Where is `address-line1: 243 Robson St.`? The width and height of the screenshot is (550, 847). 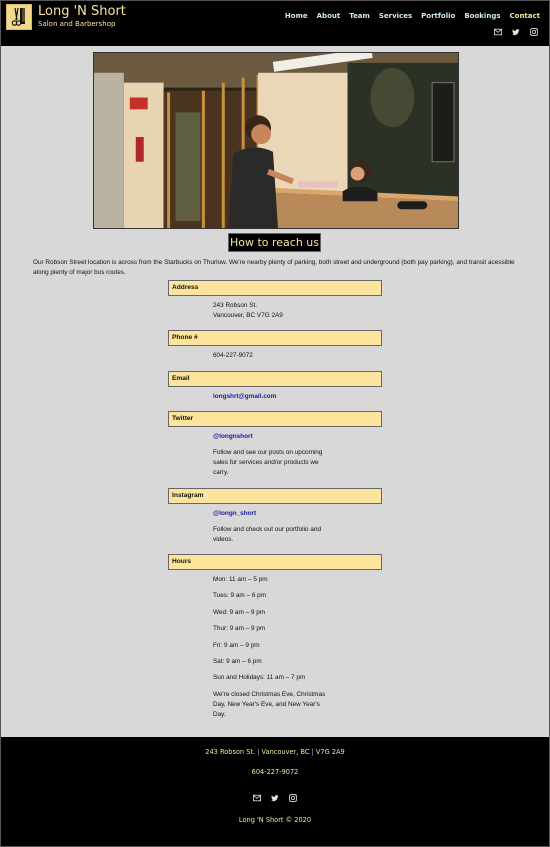
address-line1: 243 Robson St. is located at coordinates (235, 305).